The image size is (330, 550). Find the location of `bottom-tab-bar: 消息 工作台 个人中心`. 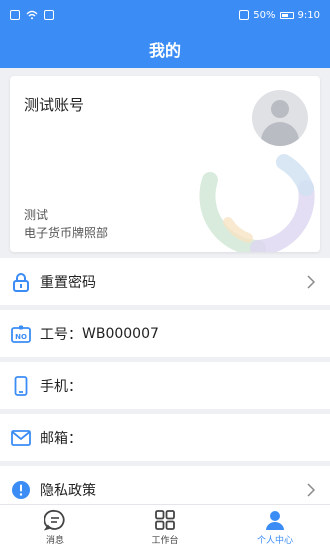

bottom-tab-bar: 消息 工作台 个人中心 is located at coordinates (165, 527).